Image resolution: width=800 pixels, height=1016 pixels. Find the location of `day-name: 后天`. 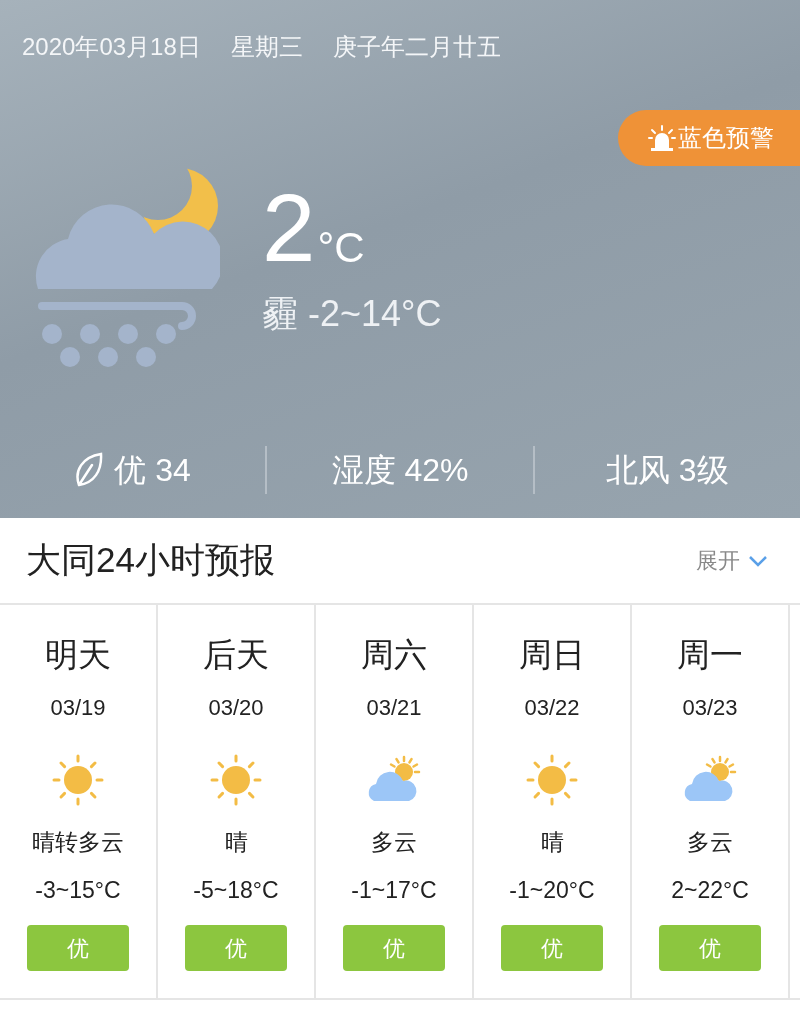

day-name: 后天 is located at coordinates (236, 655).